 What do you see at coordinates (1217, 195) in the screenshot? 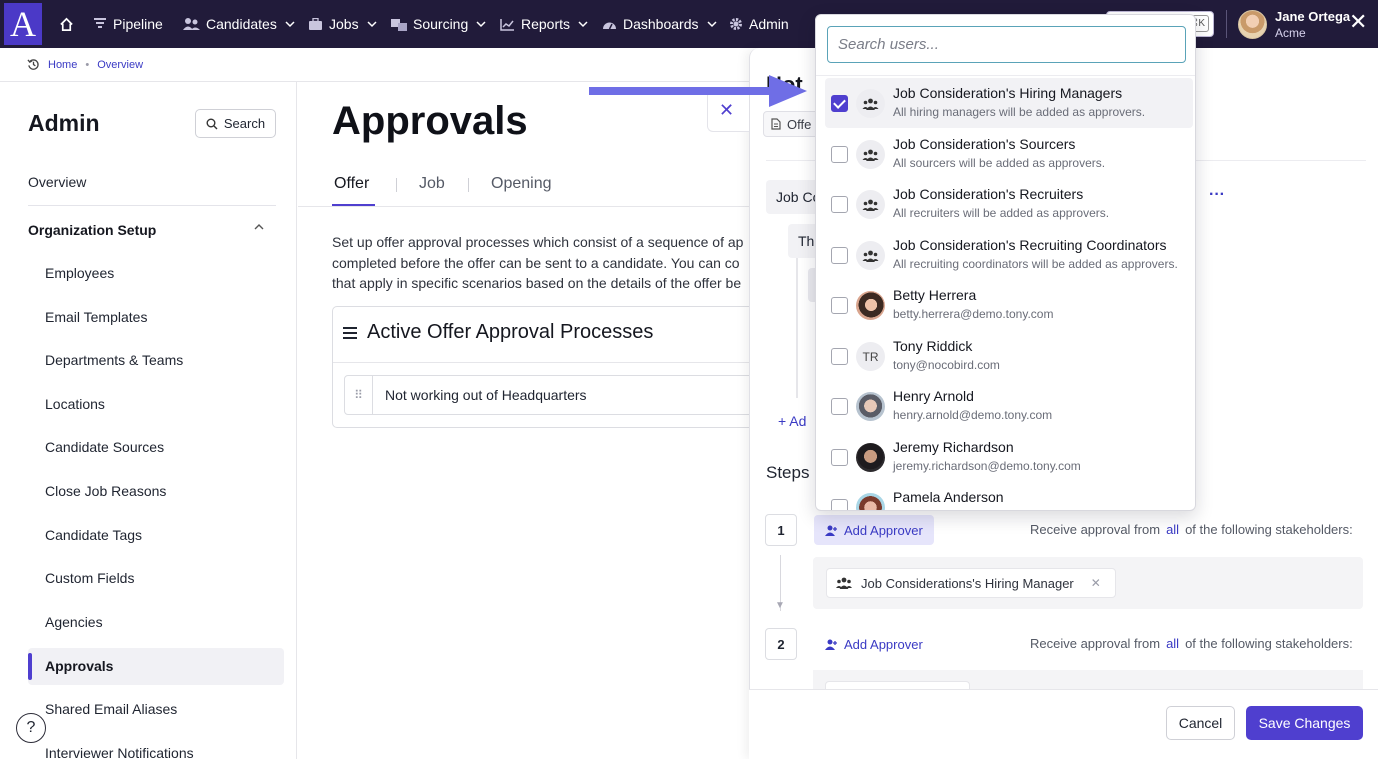
I see `more-options-icon: ···` at bounding box center [1217, 195].